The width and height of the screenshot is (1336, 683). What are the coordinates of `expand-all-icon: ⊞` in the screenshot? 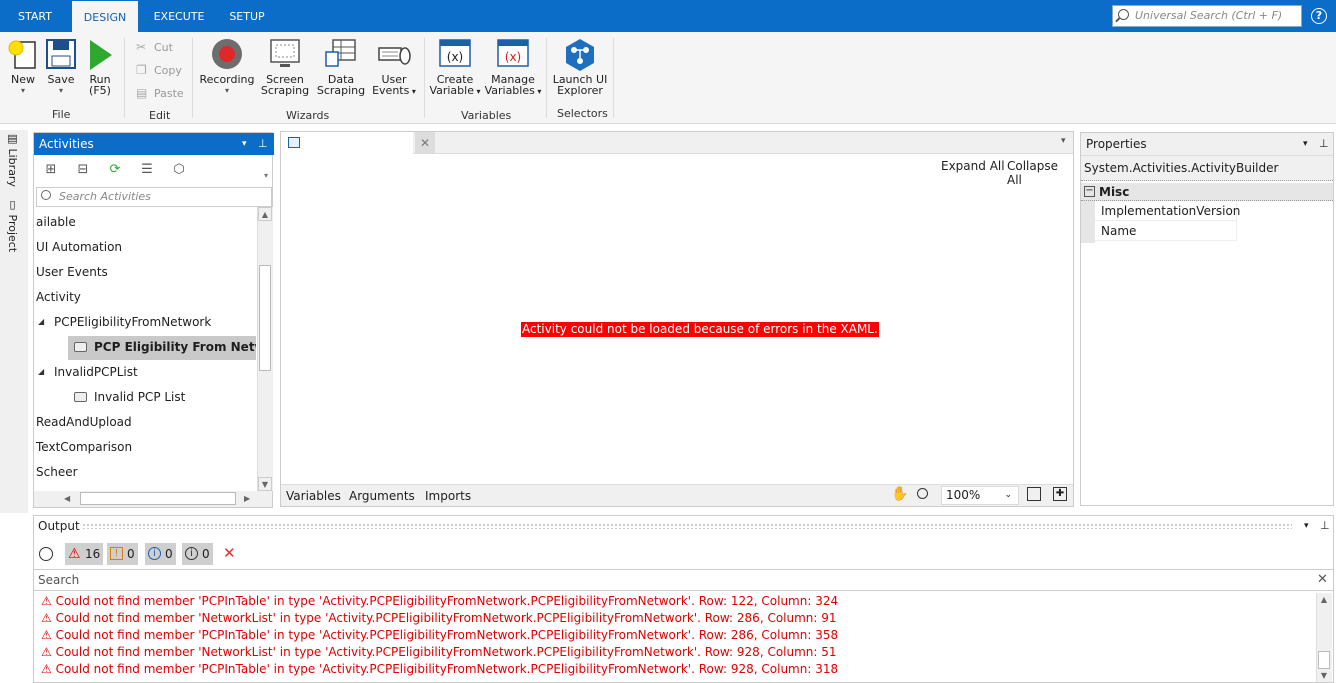 It's located at (51, 170).